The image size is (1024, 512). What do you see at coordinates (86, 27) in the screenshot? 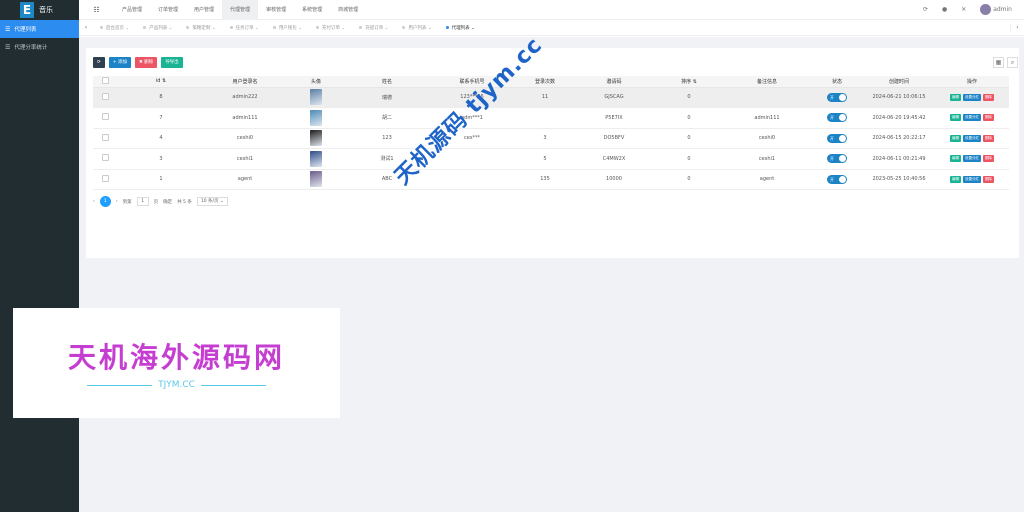
I see `chevron-left-icon: ‹` at bounding box center [86, 27].